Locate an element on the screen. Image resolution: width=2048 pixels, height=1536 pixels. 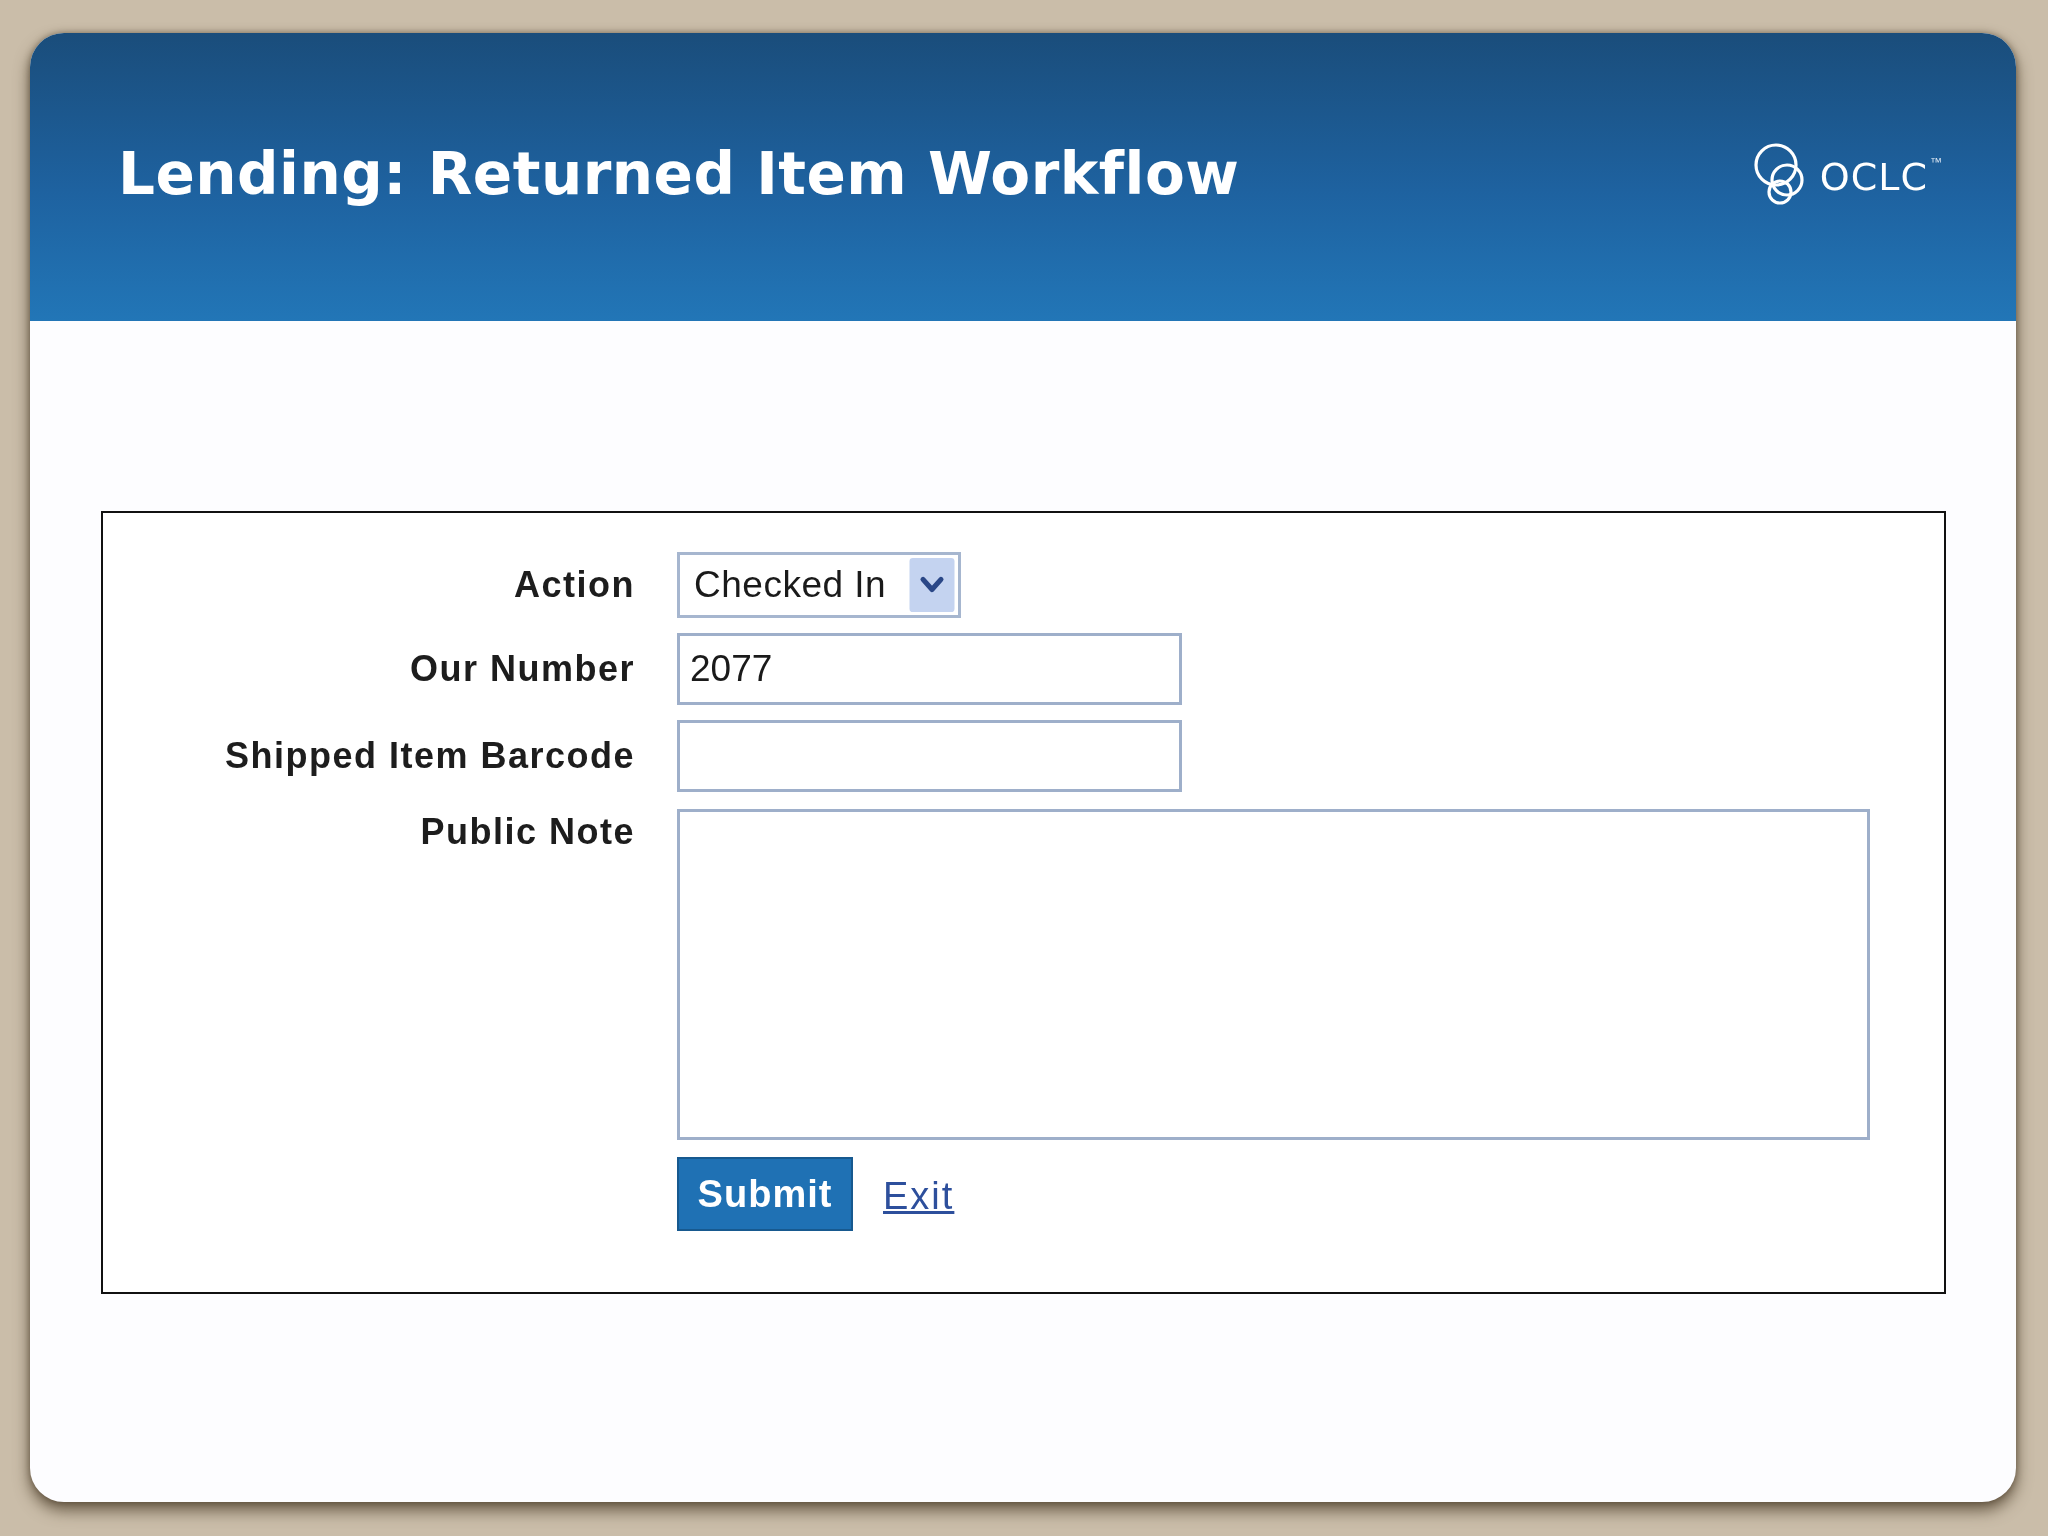
dropdown: Checked In is located at coordinates (819, 585).